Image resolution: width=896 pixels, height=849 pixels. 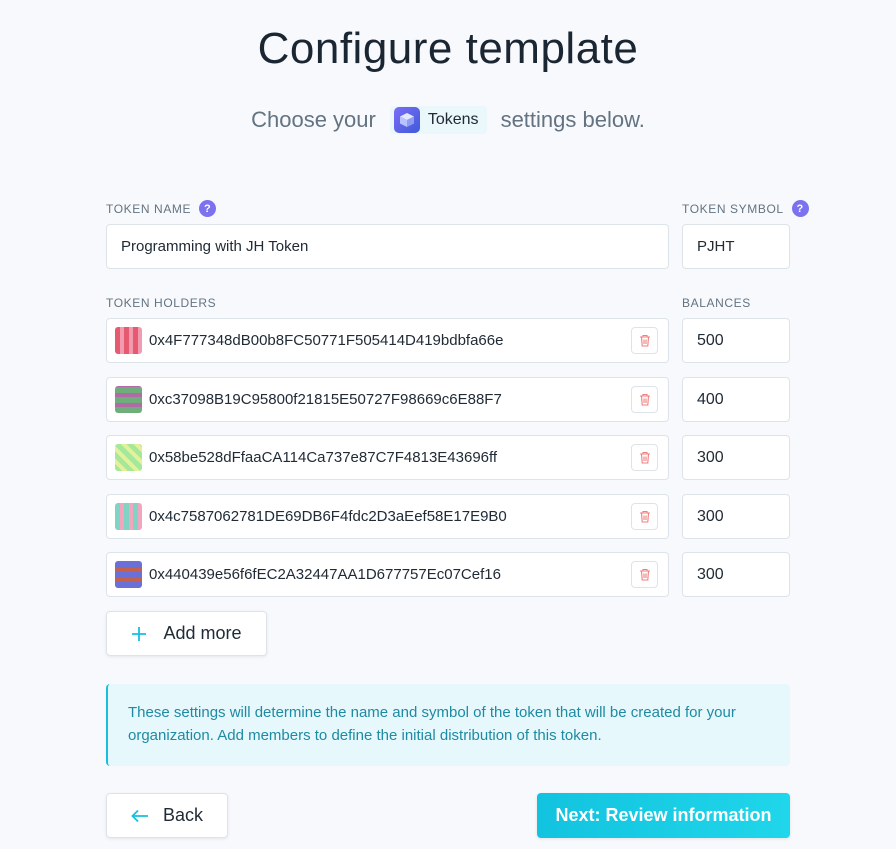 What do you see at coordinates (139, 634) in the screenshot?
I see `plus-icon` at bounding box center [139, 634].